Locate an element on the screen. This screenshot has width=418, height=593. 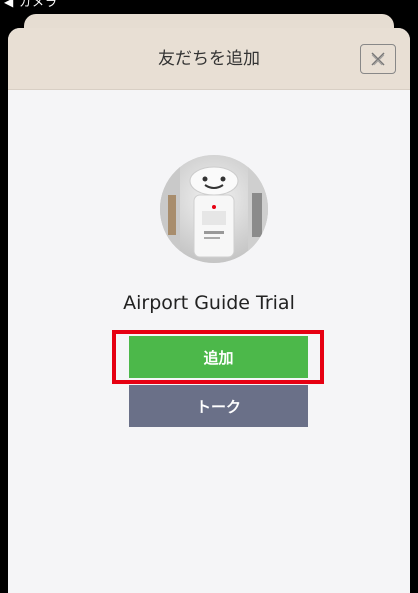
talk-button: トーク is located at coordinates (218, 406).